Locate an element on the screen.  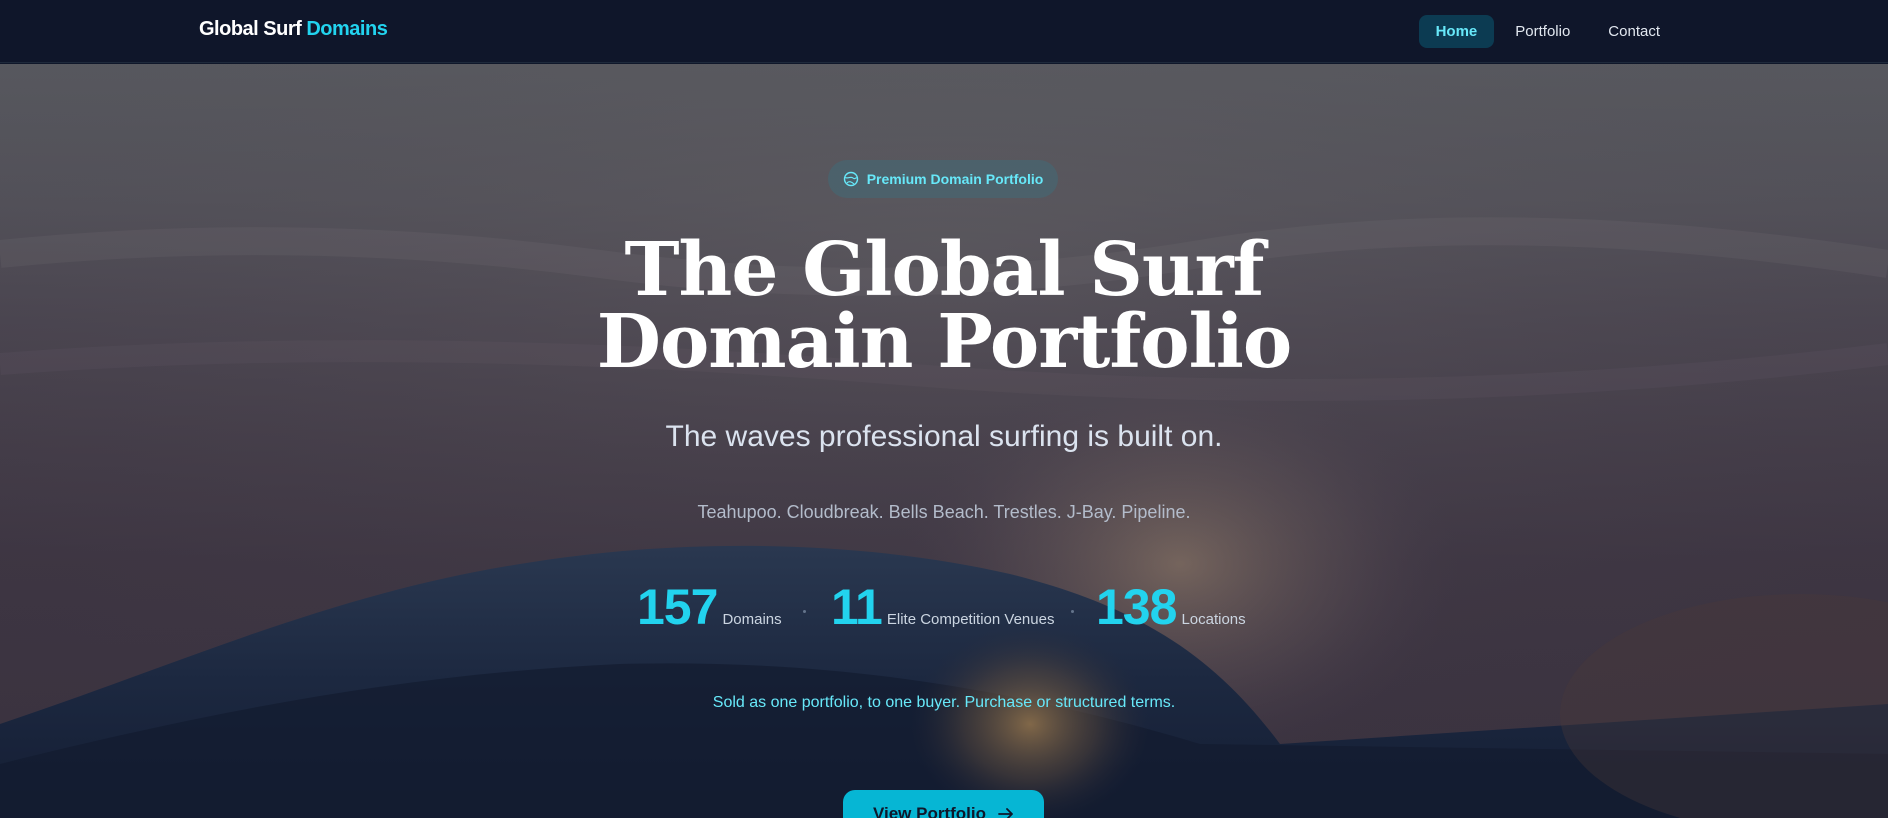
nav-link-contact: Contact is located at coordinates (1634, 31).